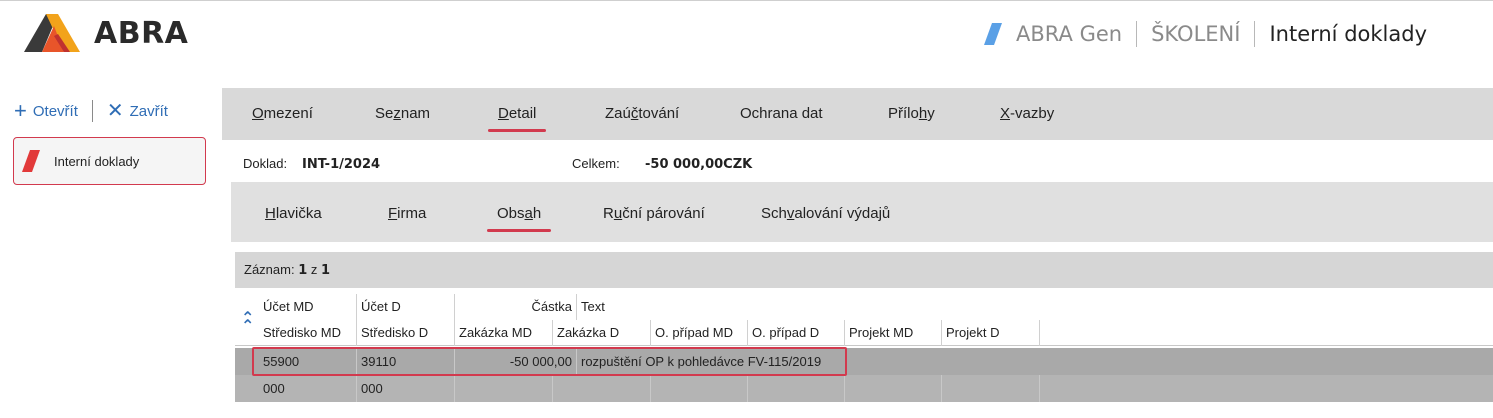 The width and height of the screenshot is (1493, 418). I want to click on open-button: + Otevřít, so click(46, 111).